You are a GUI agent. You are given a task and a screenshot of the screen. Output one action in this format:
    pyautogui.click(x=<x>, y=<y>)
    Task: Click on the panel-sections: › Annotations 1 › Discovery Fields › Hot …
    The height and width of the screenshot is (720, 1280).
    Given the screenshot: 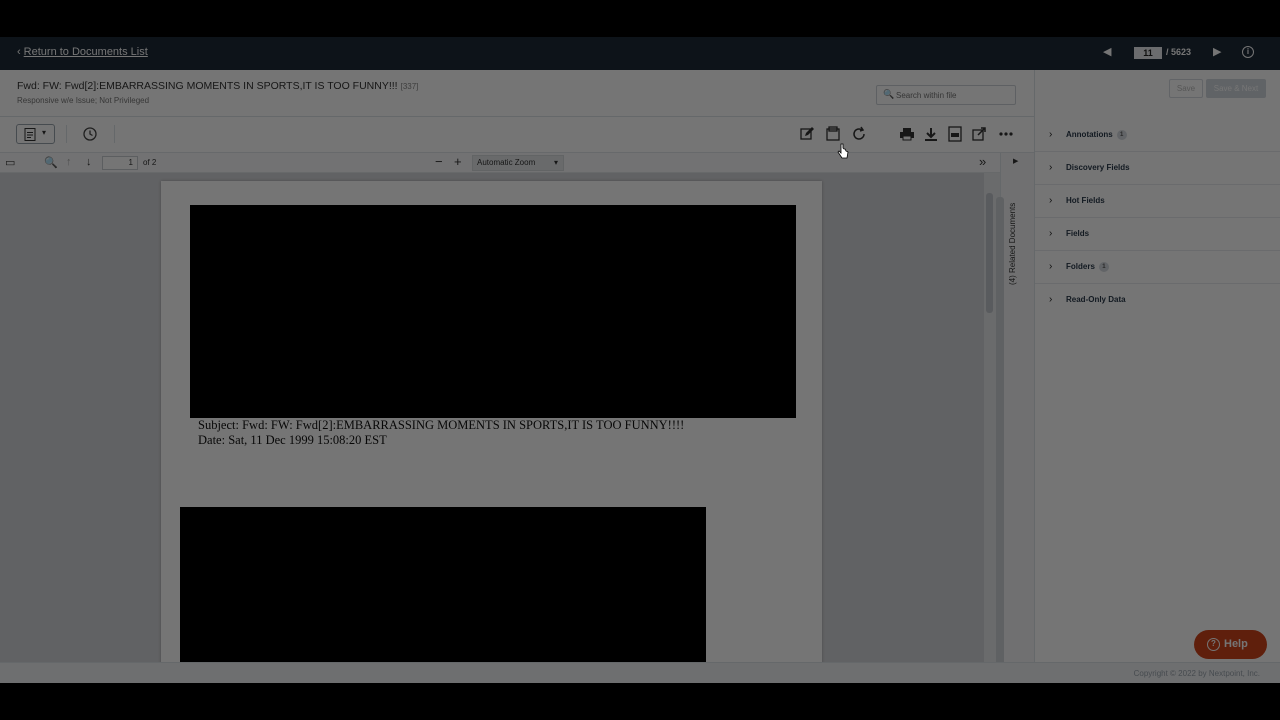 What is the action you would take?
    pyautogui.click(x=1157, y=218)
    